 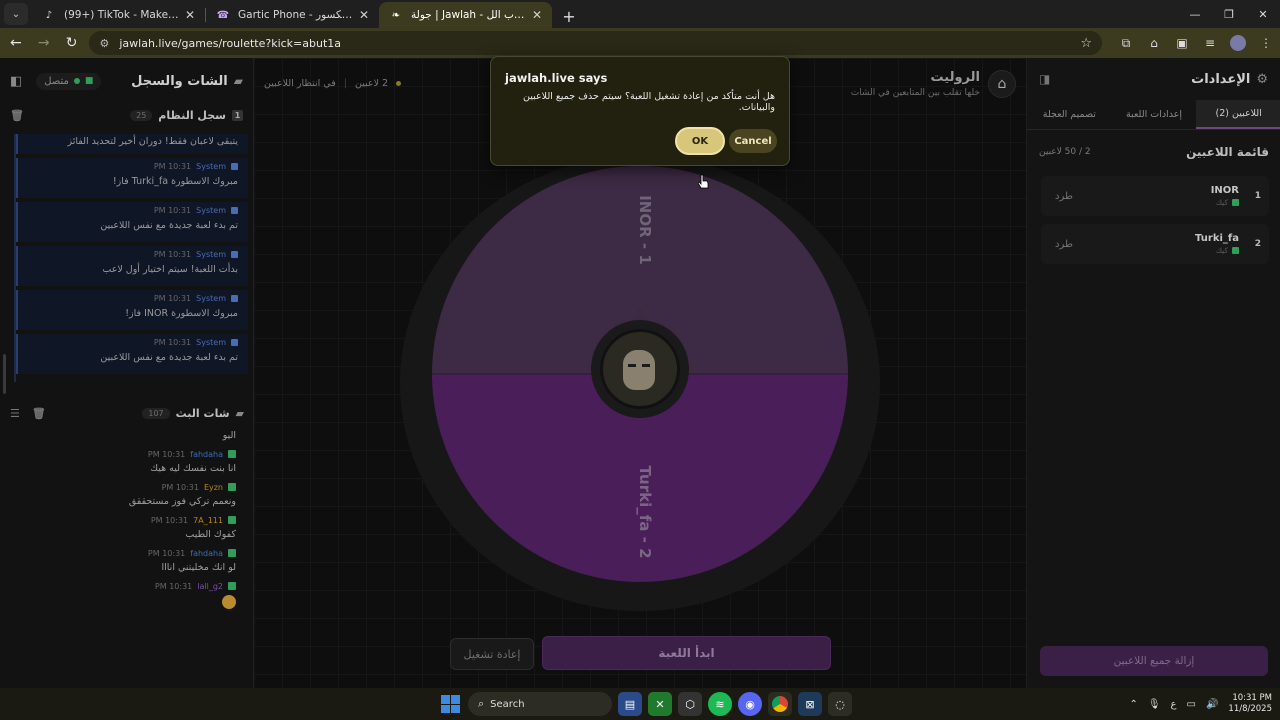 What do you see at coordinates (1069, 114) in the screenshot?
I see `tab-wheel-design: تصميم العجلة` at bounding box center [1069, 114].